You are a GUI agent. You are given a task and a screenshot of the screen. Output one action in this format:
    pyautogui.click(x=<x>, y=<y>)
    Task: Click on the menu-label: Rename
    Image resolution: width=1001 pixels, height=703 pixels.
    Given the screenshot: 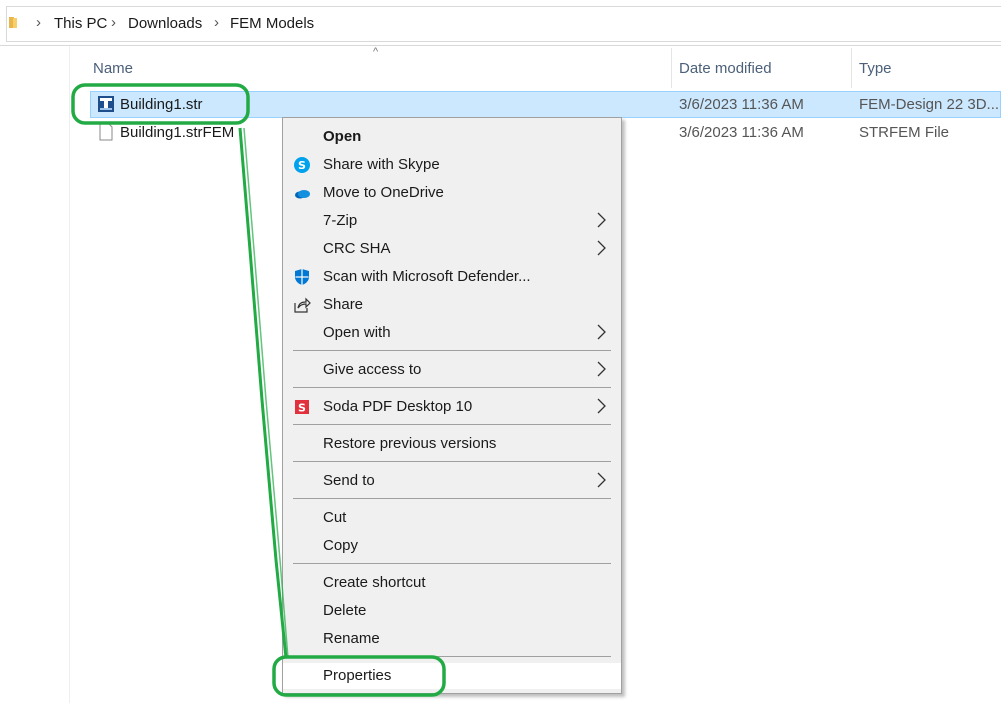 What is the action you would take?
    pyautogui.click(x=351, y=638)
    